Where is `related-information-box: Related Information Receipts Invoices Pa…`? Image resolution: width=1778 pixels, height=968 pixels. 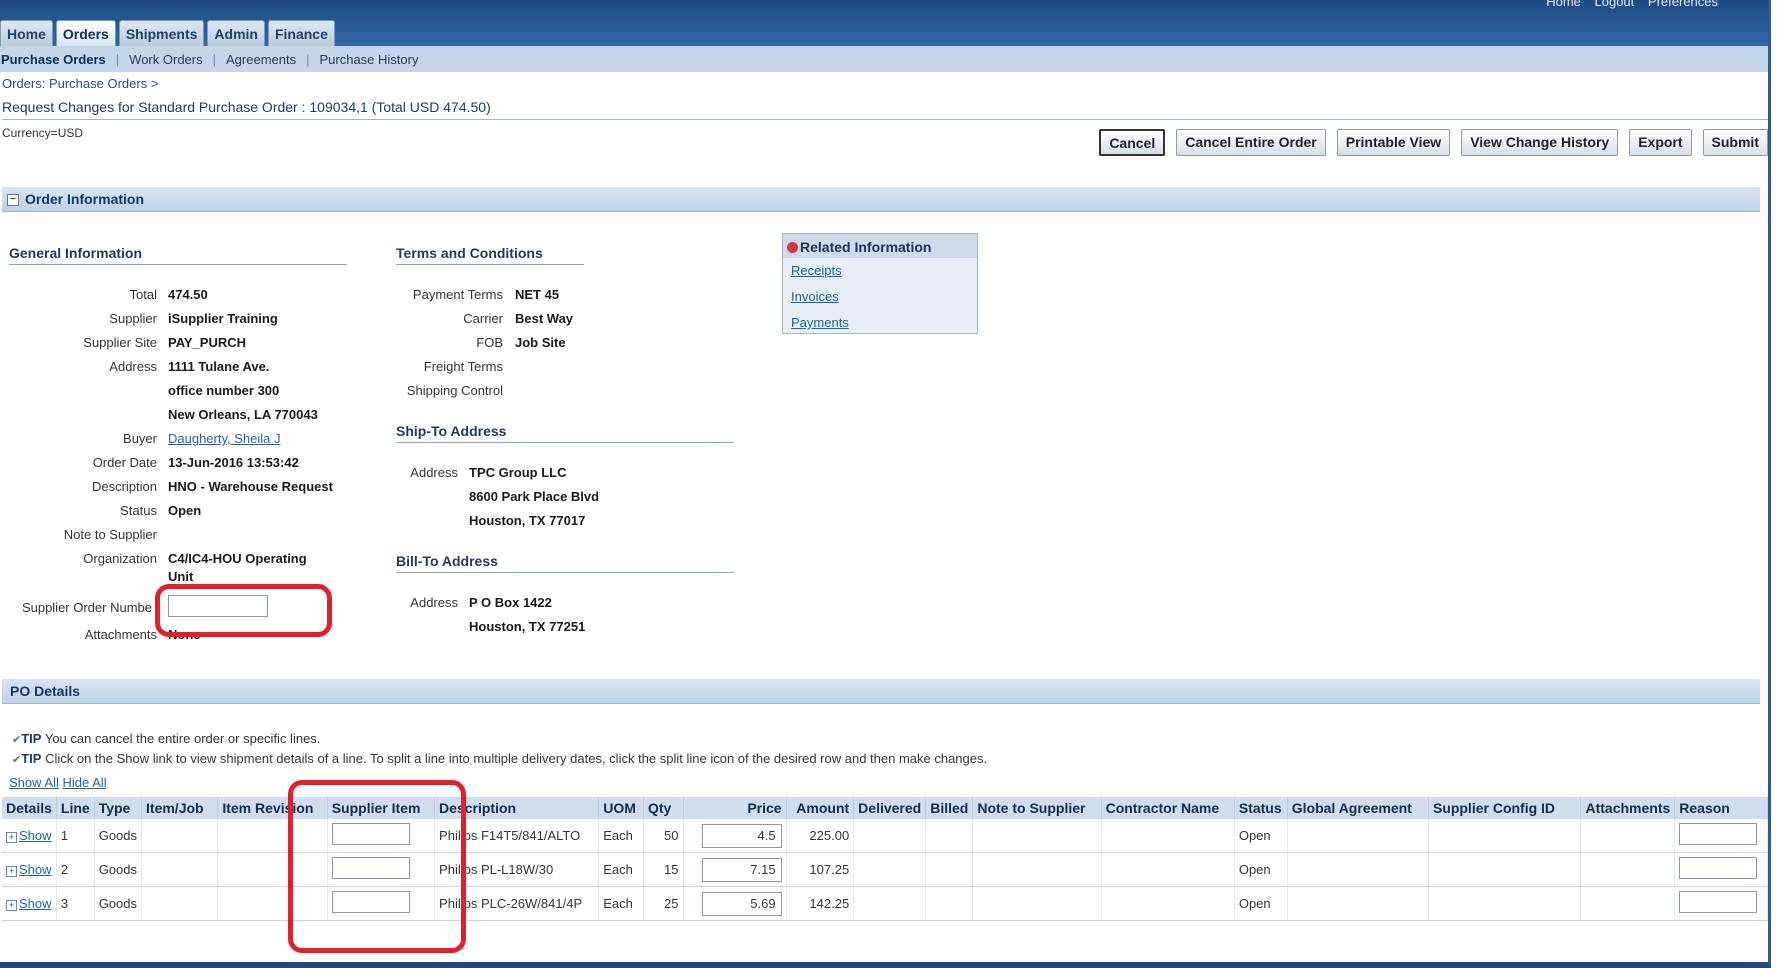
related-information-box: Related Information Receipts Invoices Pa… is located at coordinates (880, 283).